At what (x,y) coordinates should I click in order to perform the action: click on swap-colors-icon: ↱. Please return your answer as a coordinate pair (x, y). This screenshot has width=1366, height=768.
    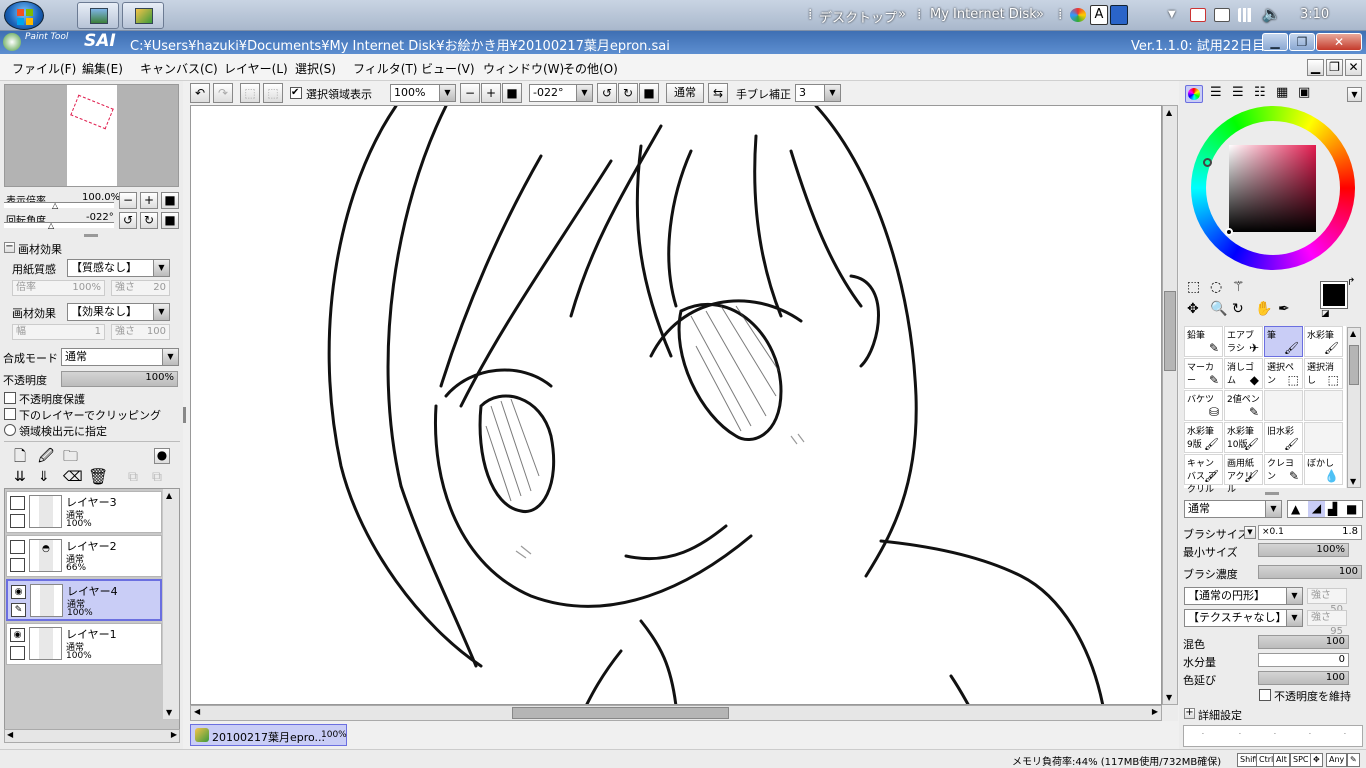
    Looking at the image, I should click on (1351, 282).